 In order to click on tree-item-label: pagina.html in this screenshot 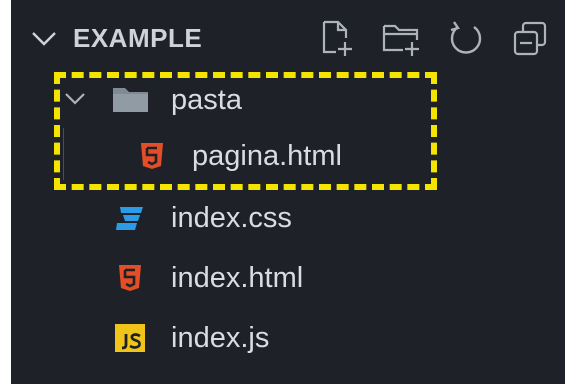, I will do `click(267, 156)`.